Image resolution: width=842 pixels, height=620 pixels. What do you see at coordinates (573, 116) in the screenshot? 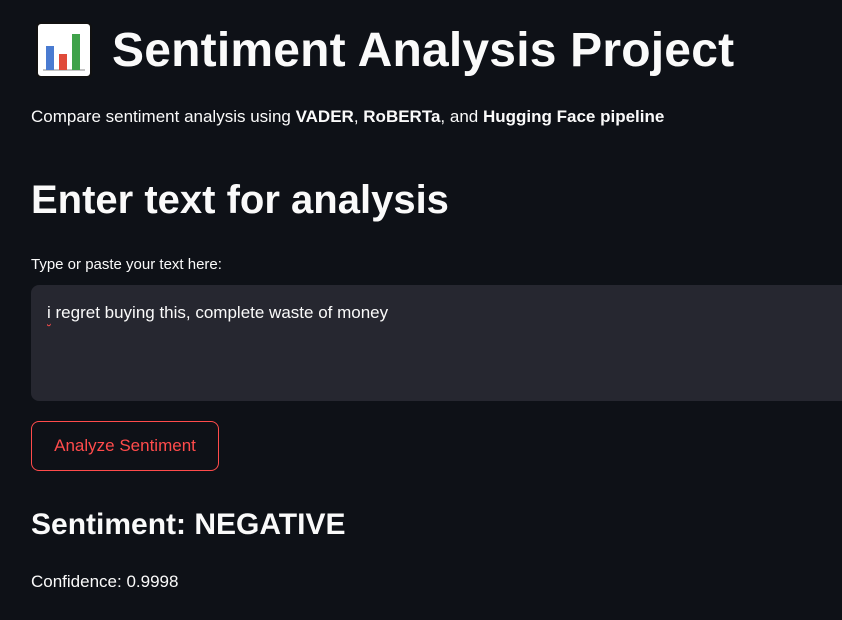
I see `subtitle-huggingface: Hugging Face pipeline` at bounding box center [573, 116].